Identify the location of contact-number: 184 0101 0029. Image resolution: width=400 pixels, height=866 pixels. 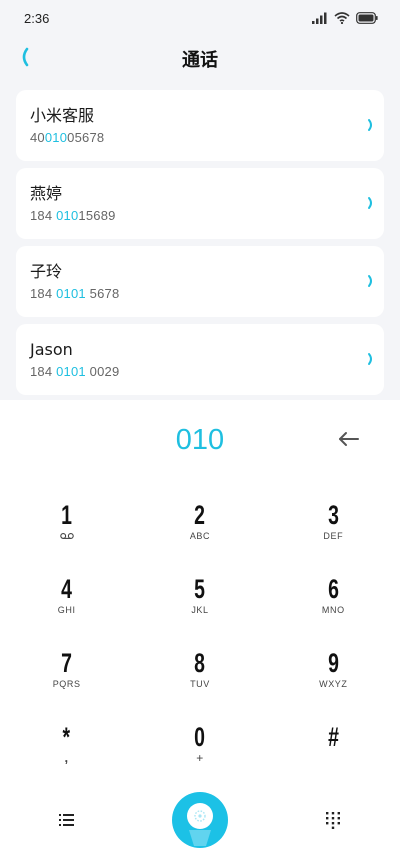
(75, 371).